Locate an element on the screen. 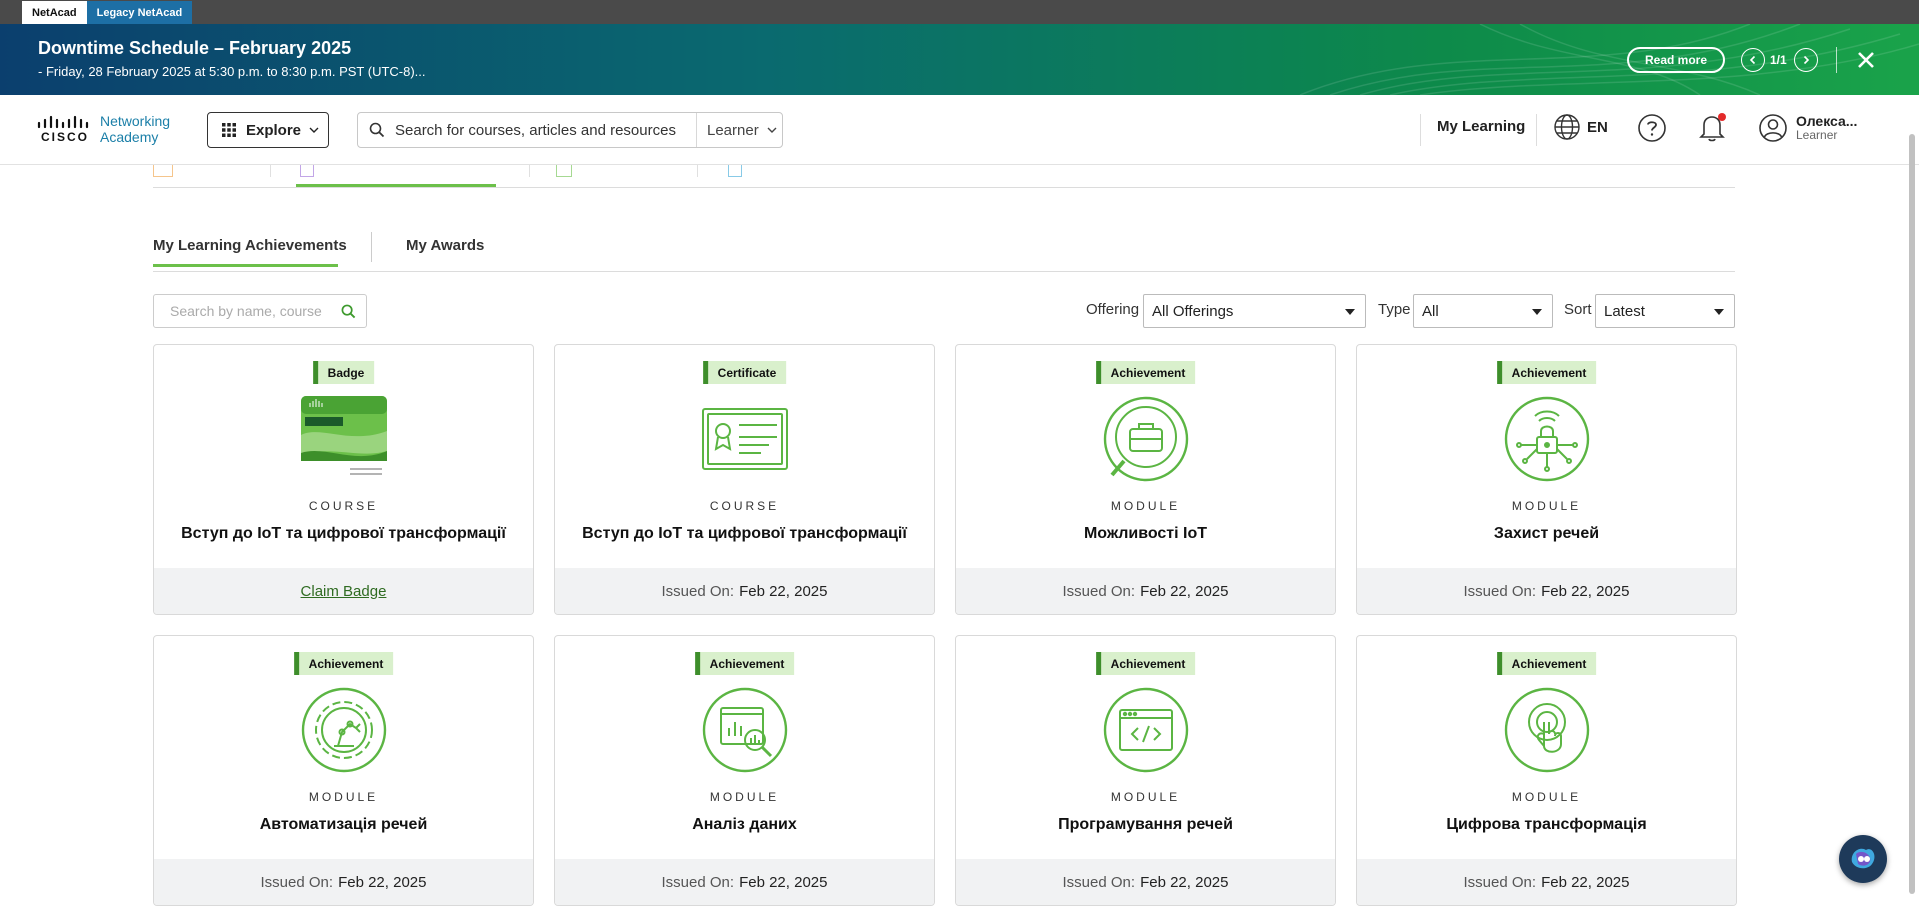 The width and height of the screenshot is (1919, 909). scrollbar-thumb is located at coordinates (1912, 514).